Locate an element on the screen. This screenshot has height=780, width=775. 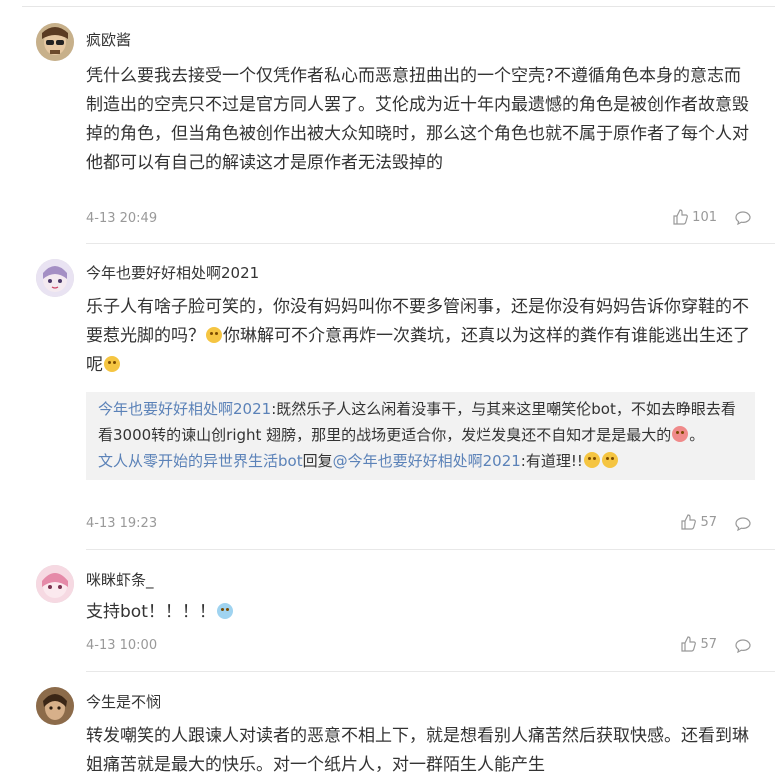
like-count: 101 is located at coordinates (704, 217).